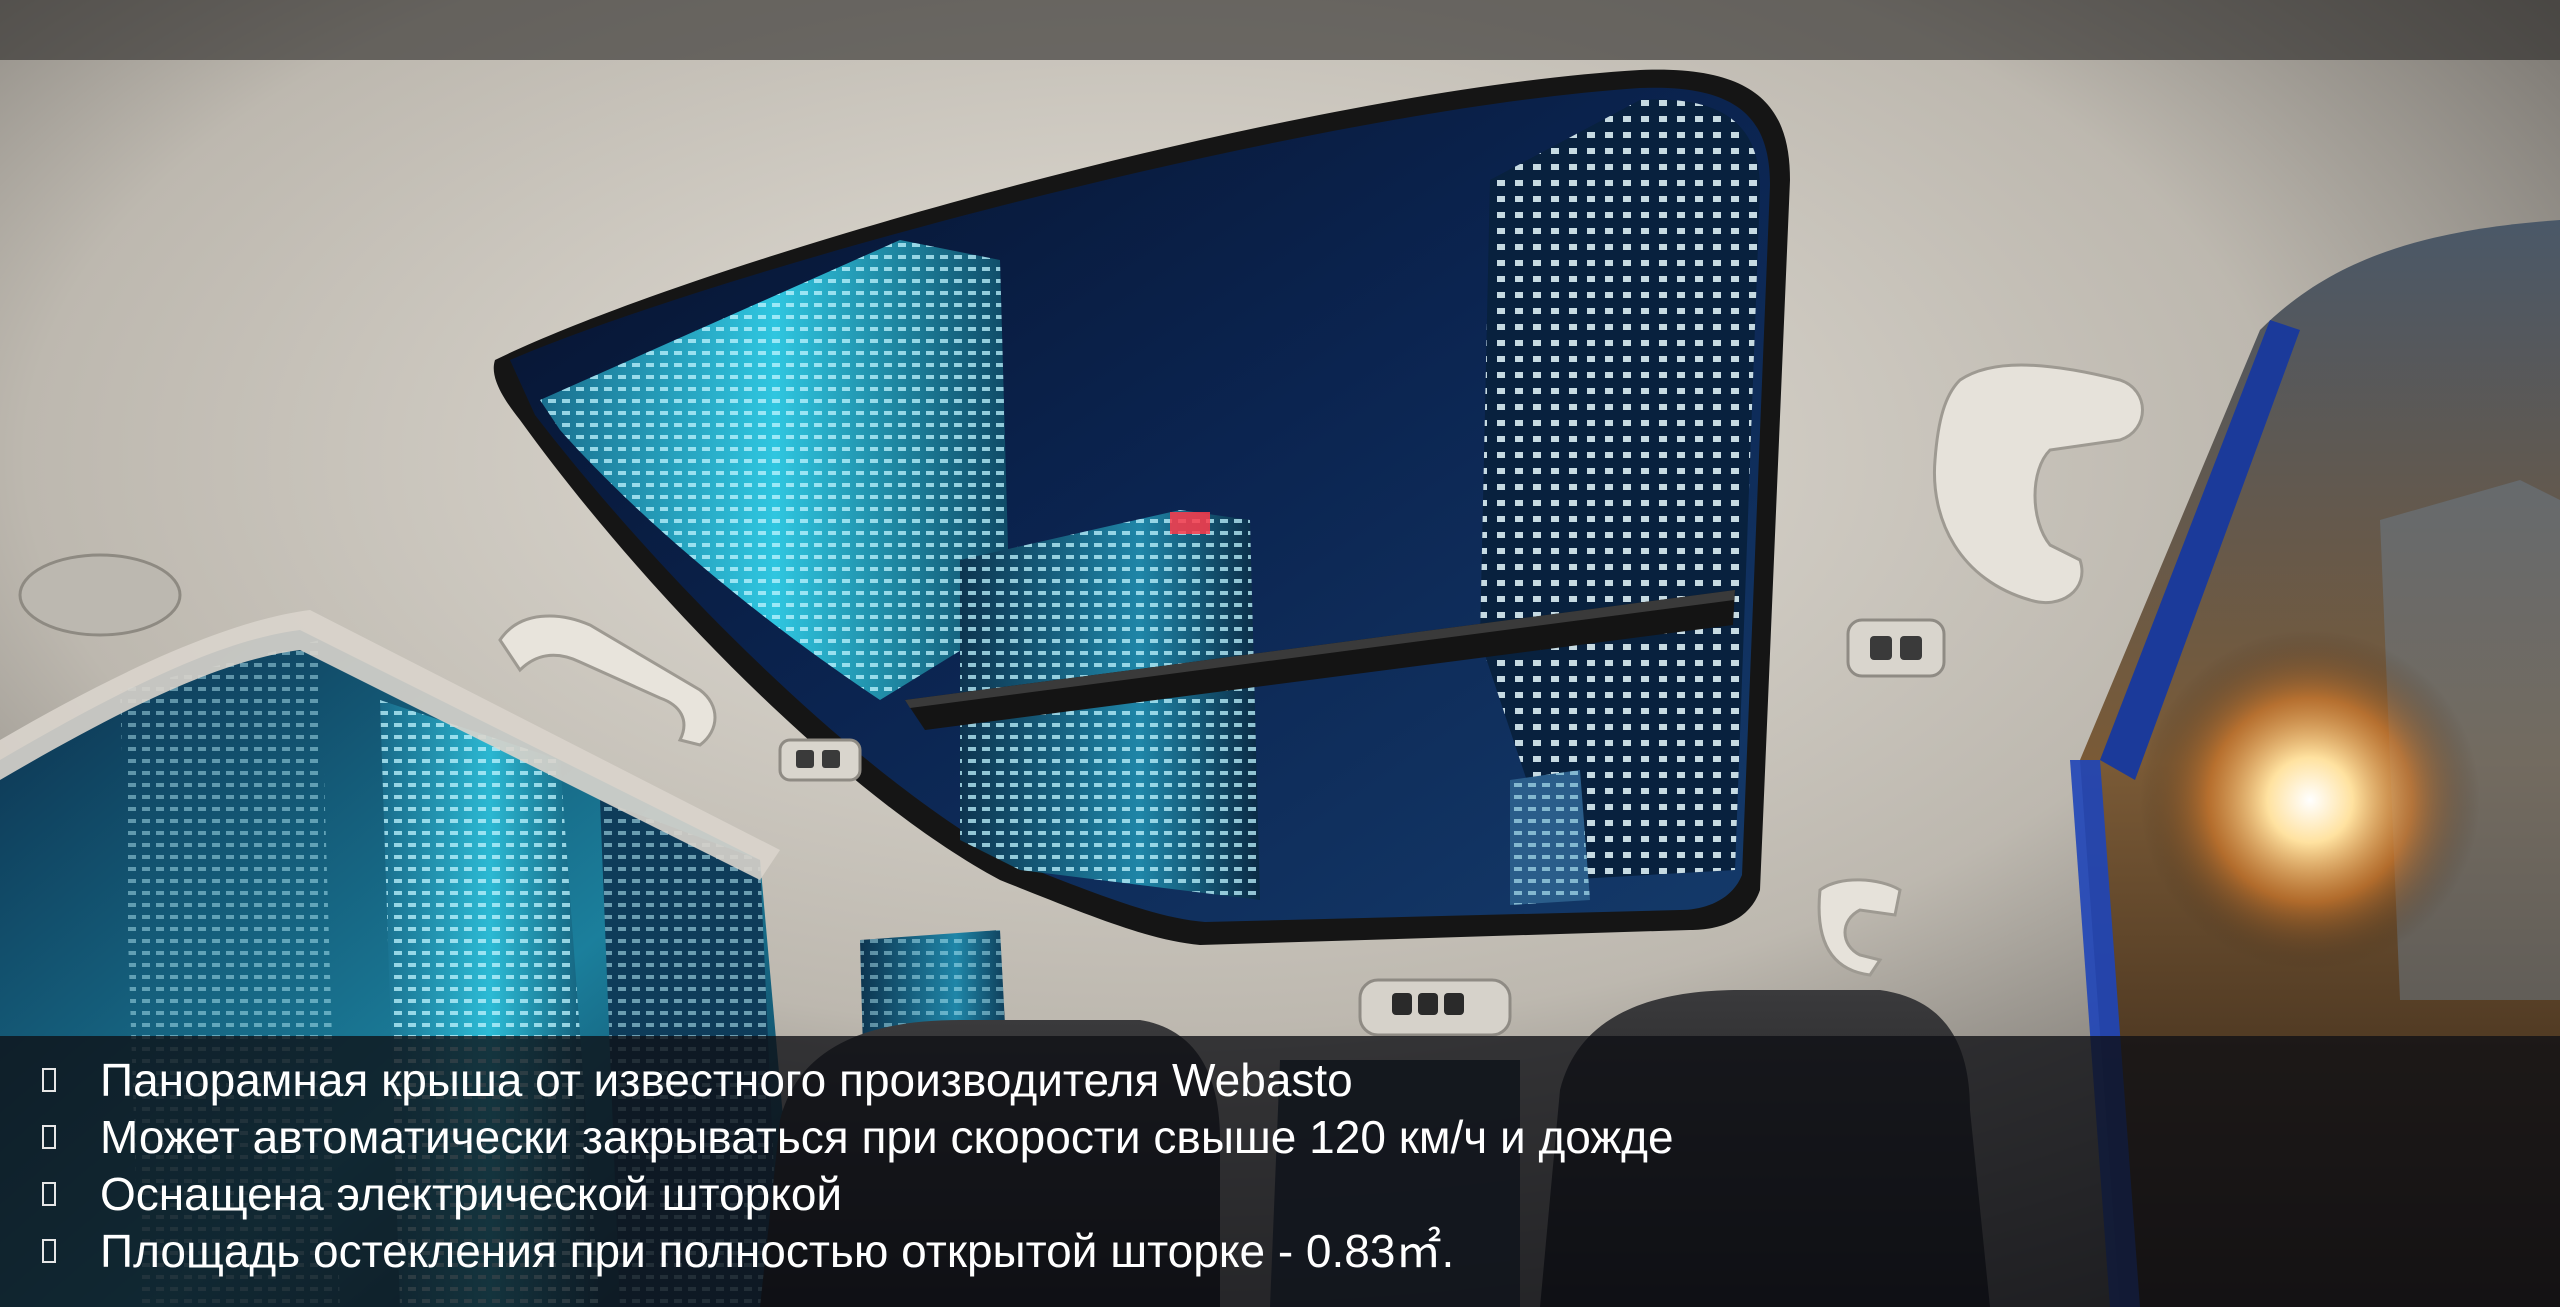 The width and height of the screenshot is (2560, 1307). I want to click on feature-bullet: Оснащена электрической шторкой, so click(855, 1194).